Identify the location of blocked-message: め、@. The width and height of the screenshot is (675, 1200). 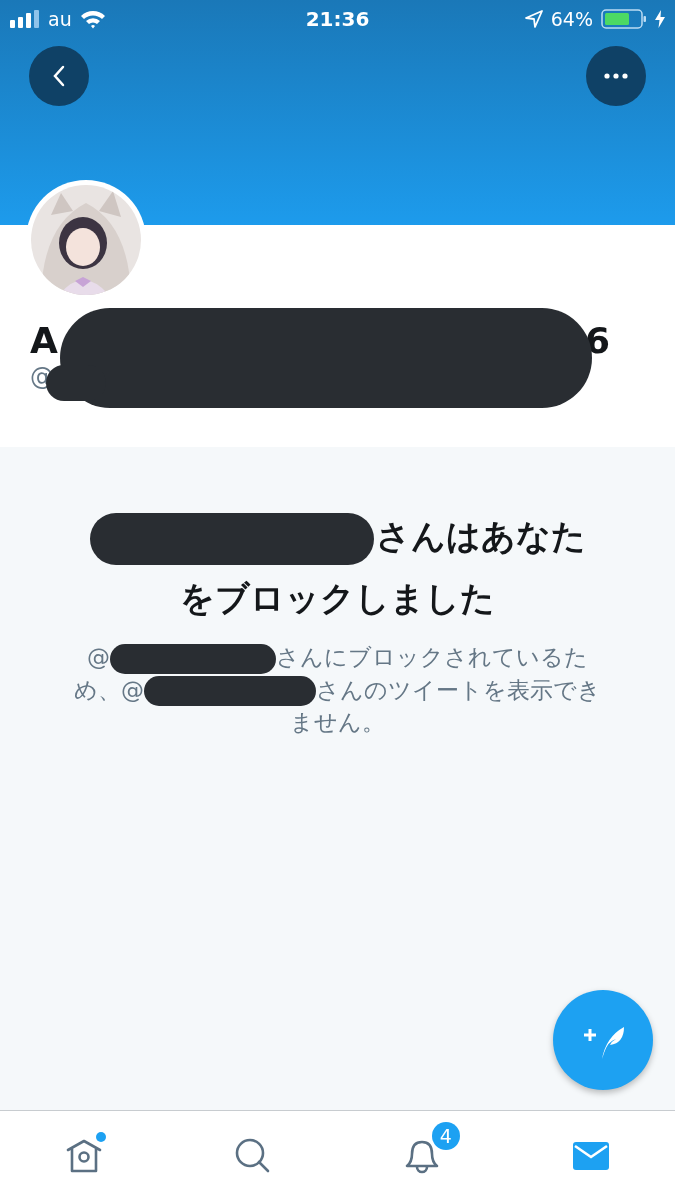
(109, 689).